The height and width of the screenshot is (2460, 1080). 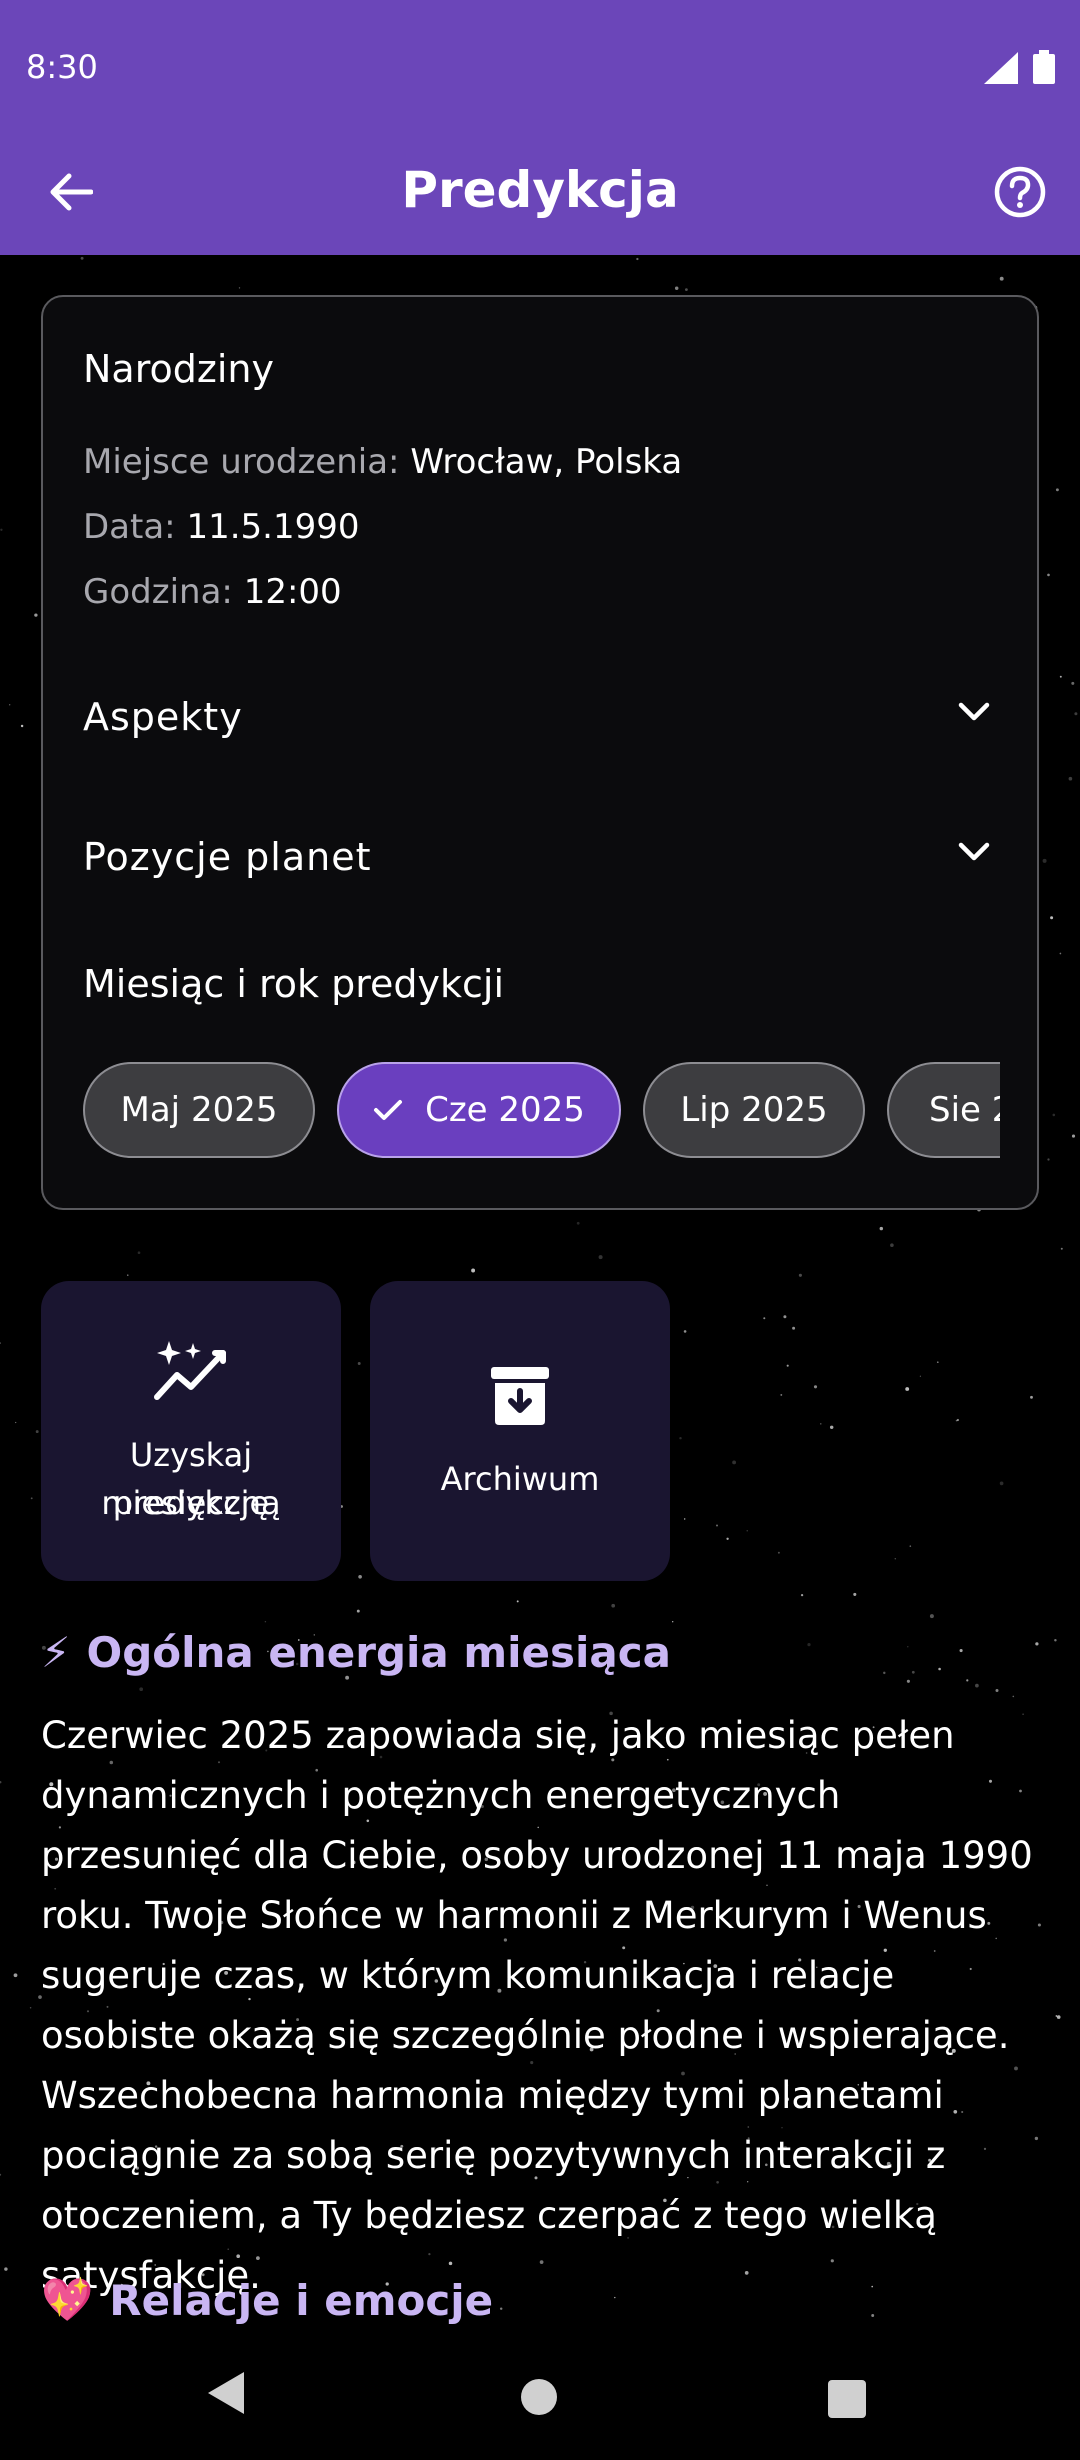 I want to click on month-chip: Sie 2025, so click(x=943, y=1110).